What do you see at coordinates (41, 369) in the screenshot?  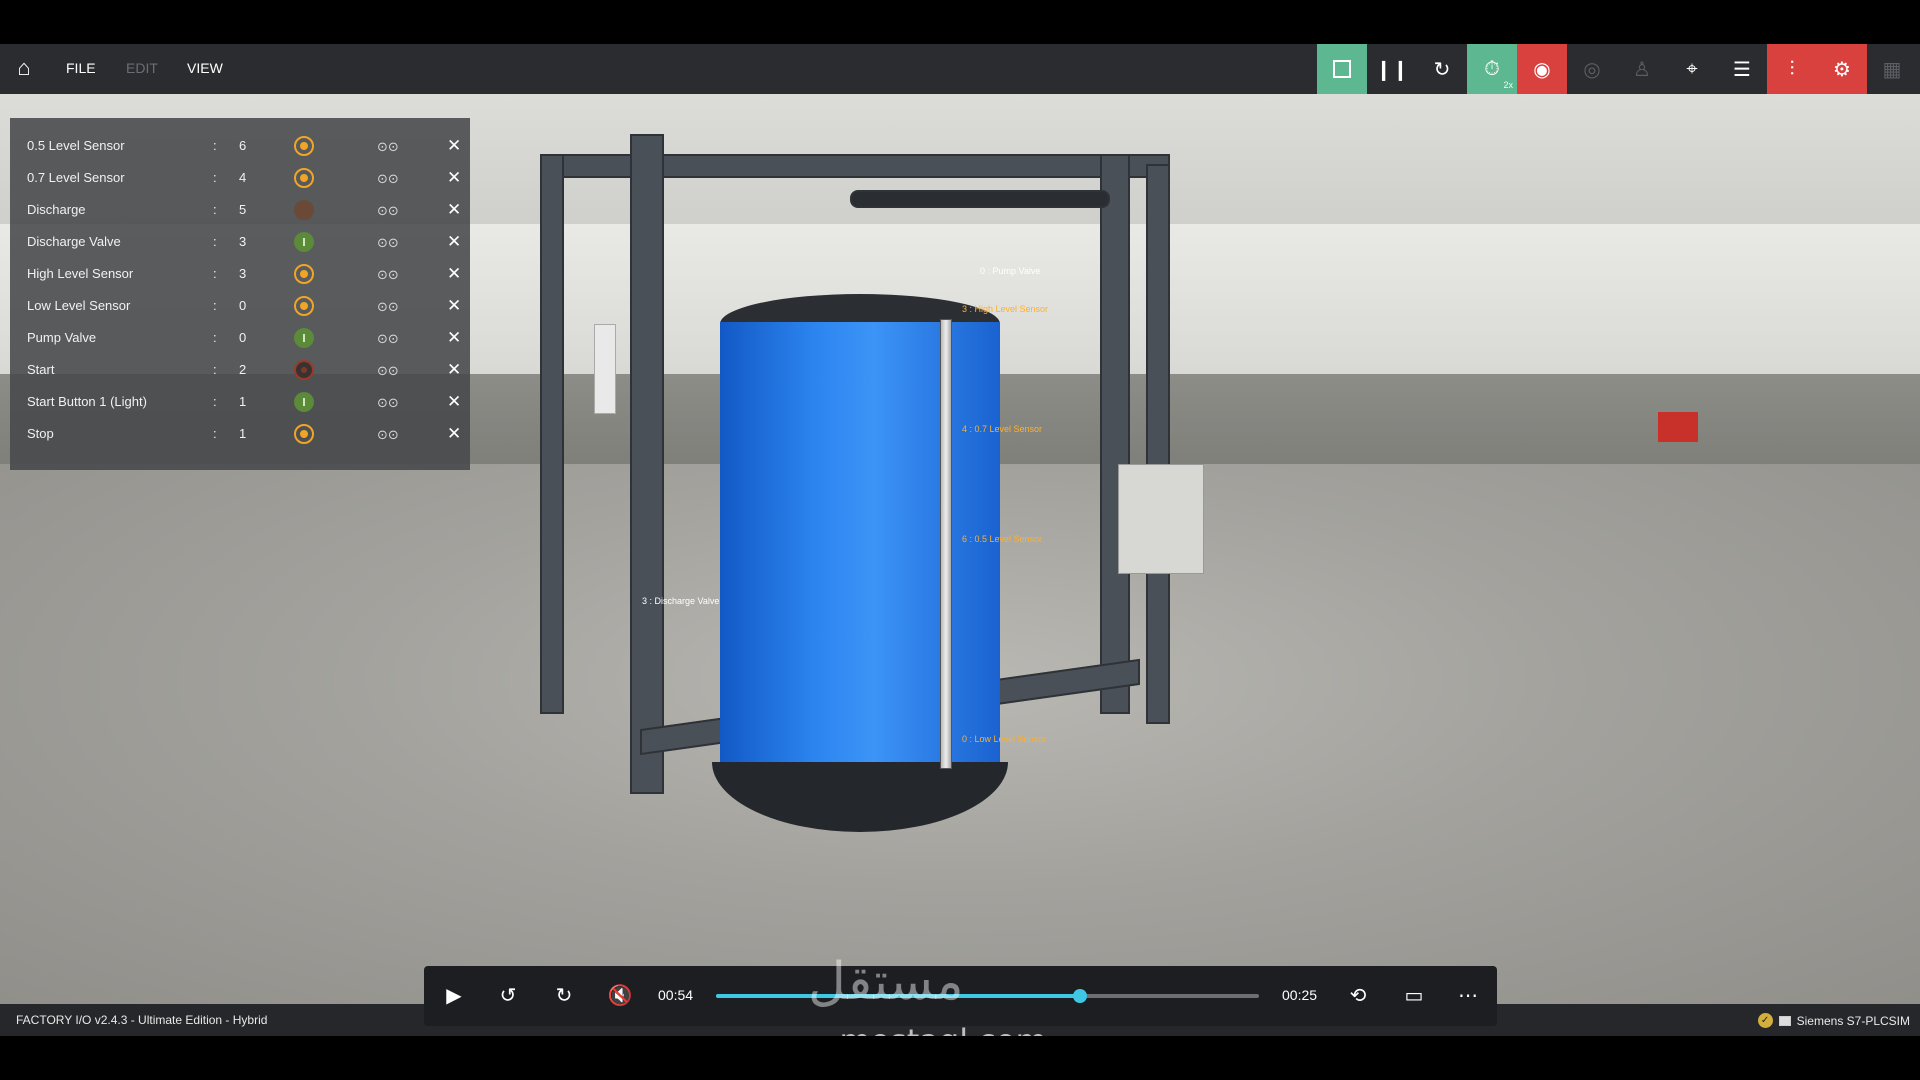 I see `tag-name: Start` at bounding box center [41, 369].